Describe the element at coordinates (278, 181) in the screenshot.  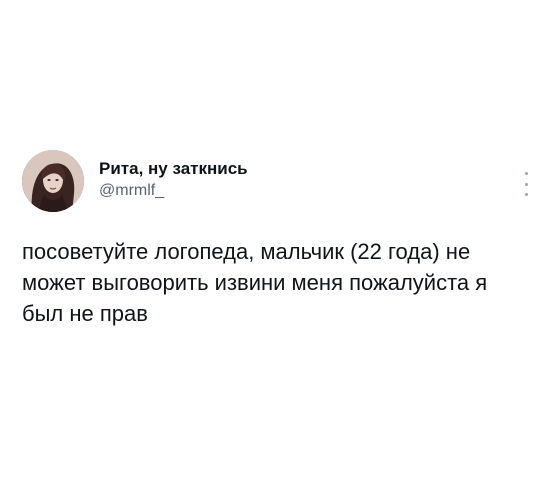
I see `tweet-header: Рита, ну заткнись @mrmlf_` at that location.